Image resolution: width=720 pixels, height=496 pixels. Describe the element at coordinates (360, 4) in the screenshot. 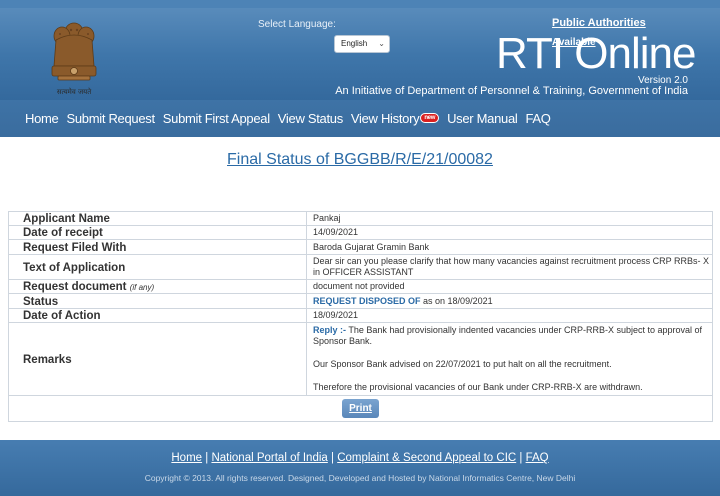

I see `header-stripe` at that location.